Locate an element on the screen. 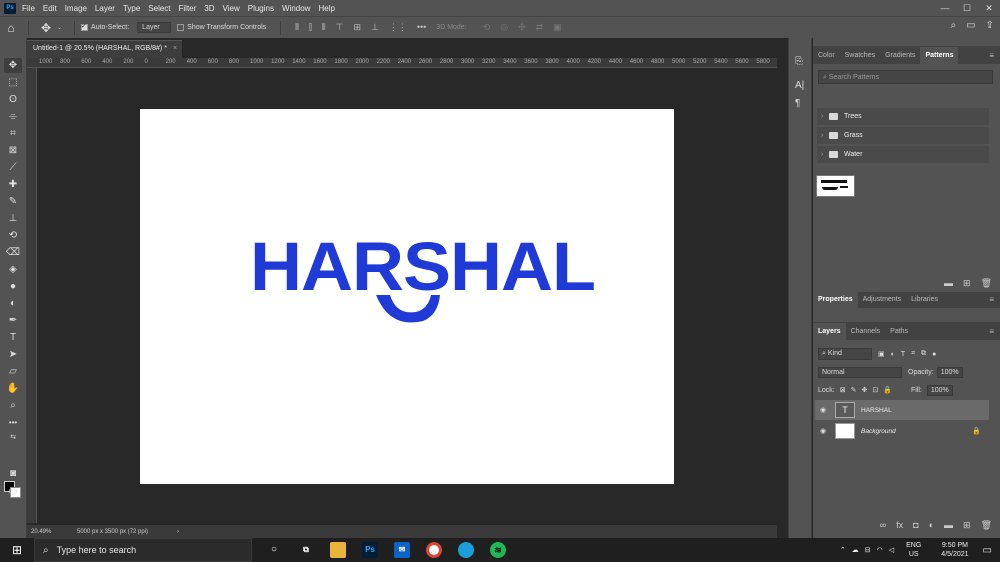 Image resolution: width=1000 pixels, height=562 pixels. menu-3d: 3D is located at coordinates (209, 8).